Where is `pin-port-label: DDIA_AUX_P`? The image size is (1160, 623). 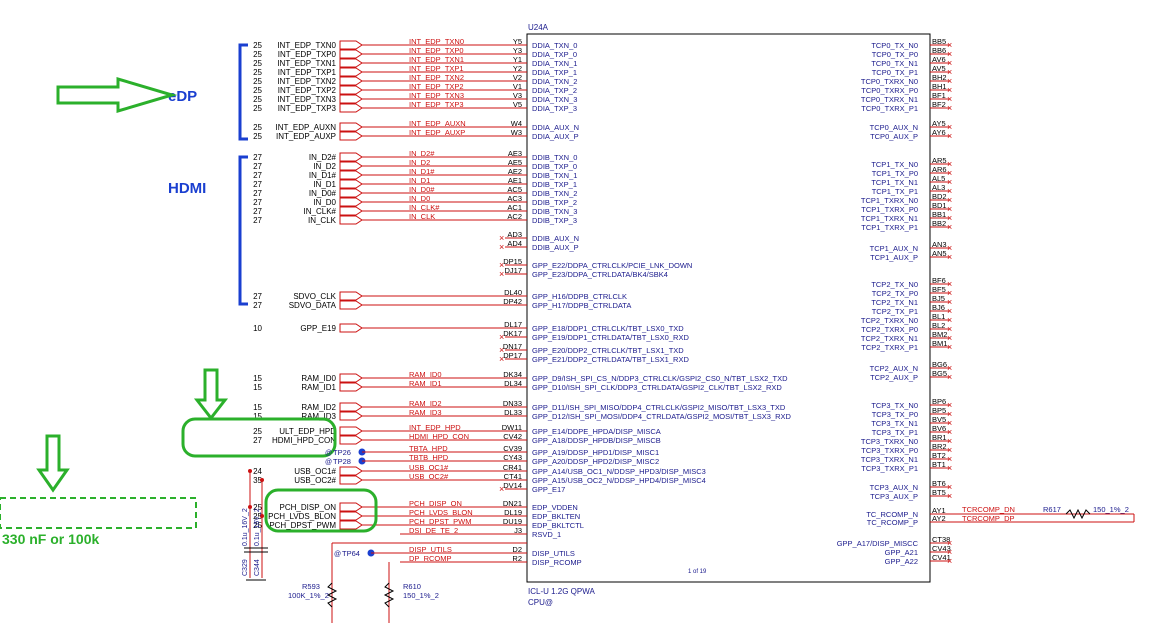
pin-port-label: DDIA_AUX_P is located at coordinates (555, 136).